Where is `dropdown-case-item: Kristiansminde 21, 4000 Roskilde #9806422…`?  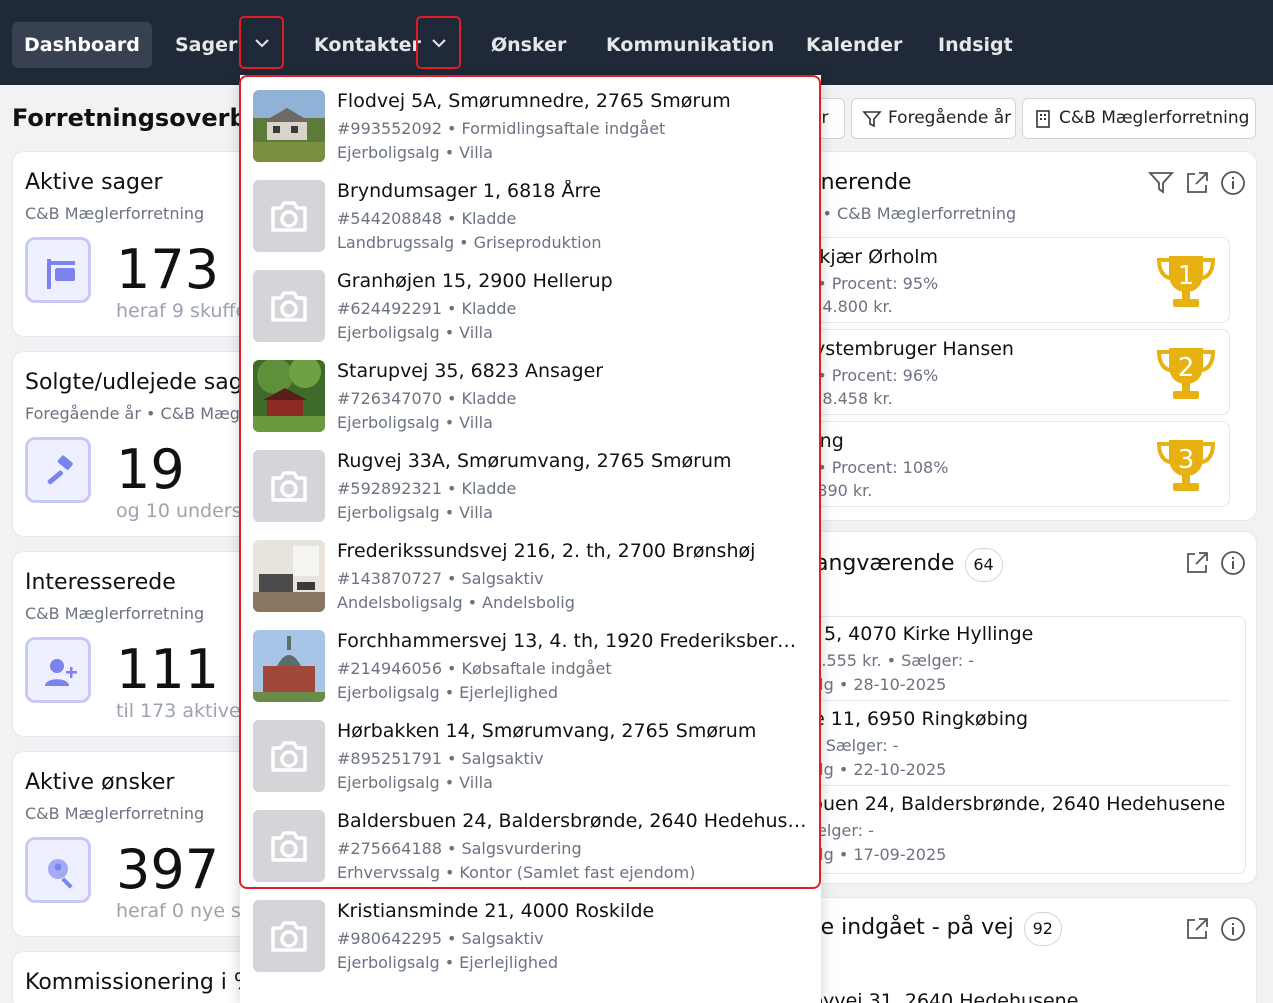 dropdown-case-item: Kristiansminde 21, 4000 Roskilde #9806422… is located at coordinates (530, 930).